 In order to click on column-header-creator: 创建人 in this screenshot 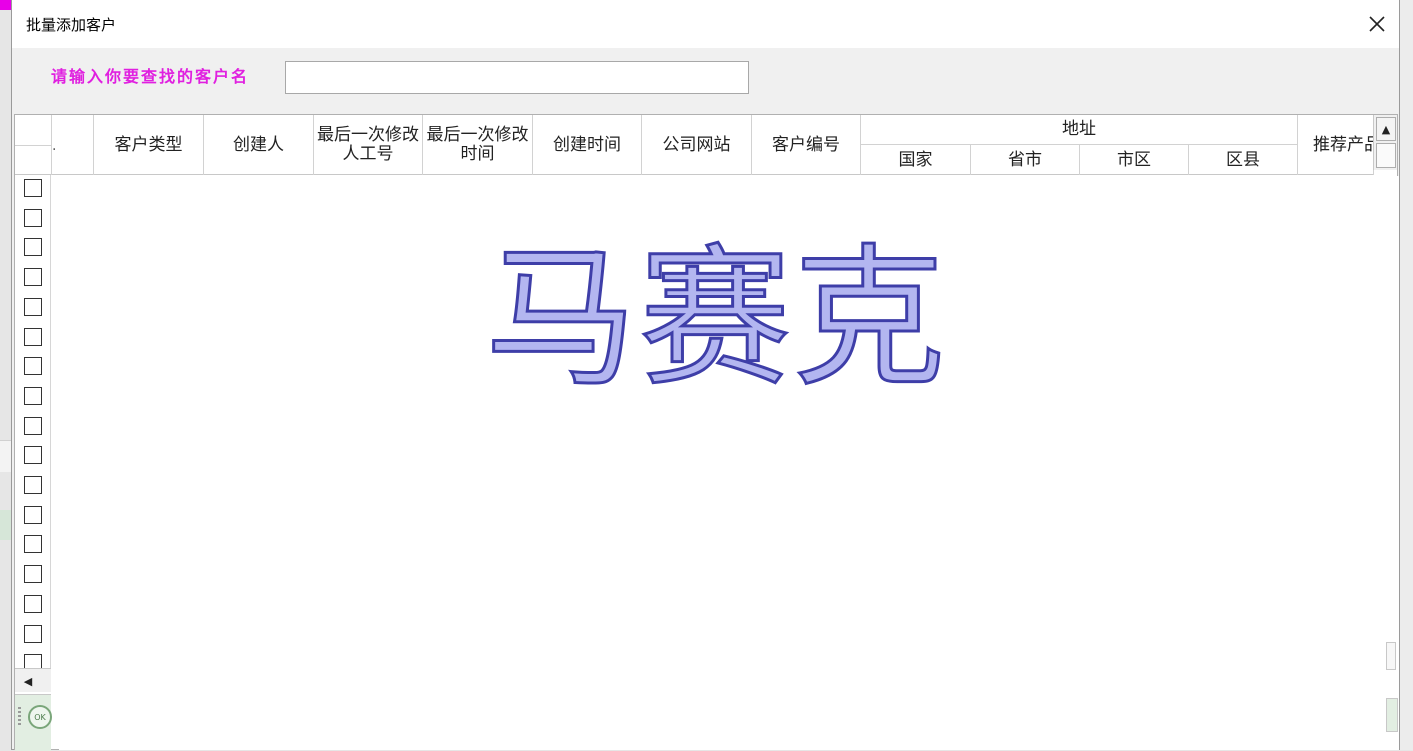, I will do `click(259, 145)`.